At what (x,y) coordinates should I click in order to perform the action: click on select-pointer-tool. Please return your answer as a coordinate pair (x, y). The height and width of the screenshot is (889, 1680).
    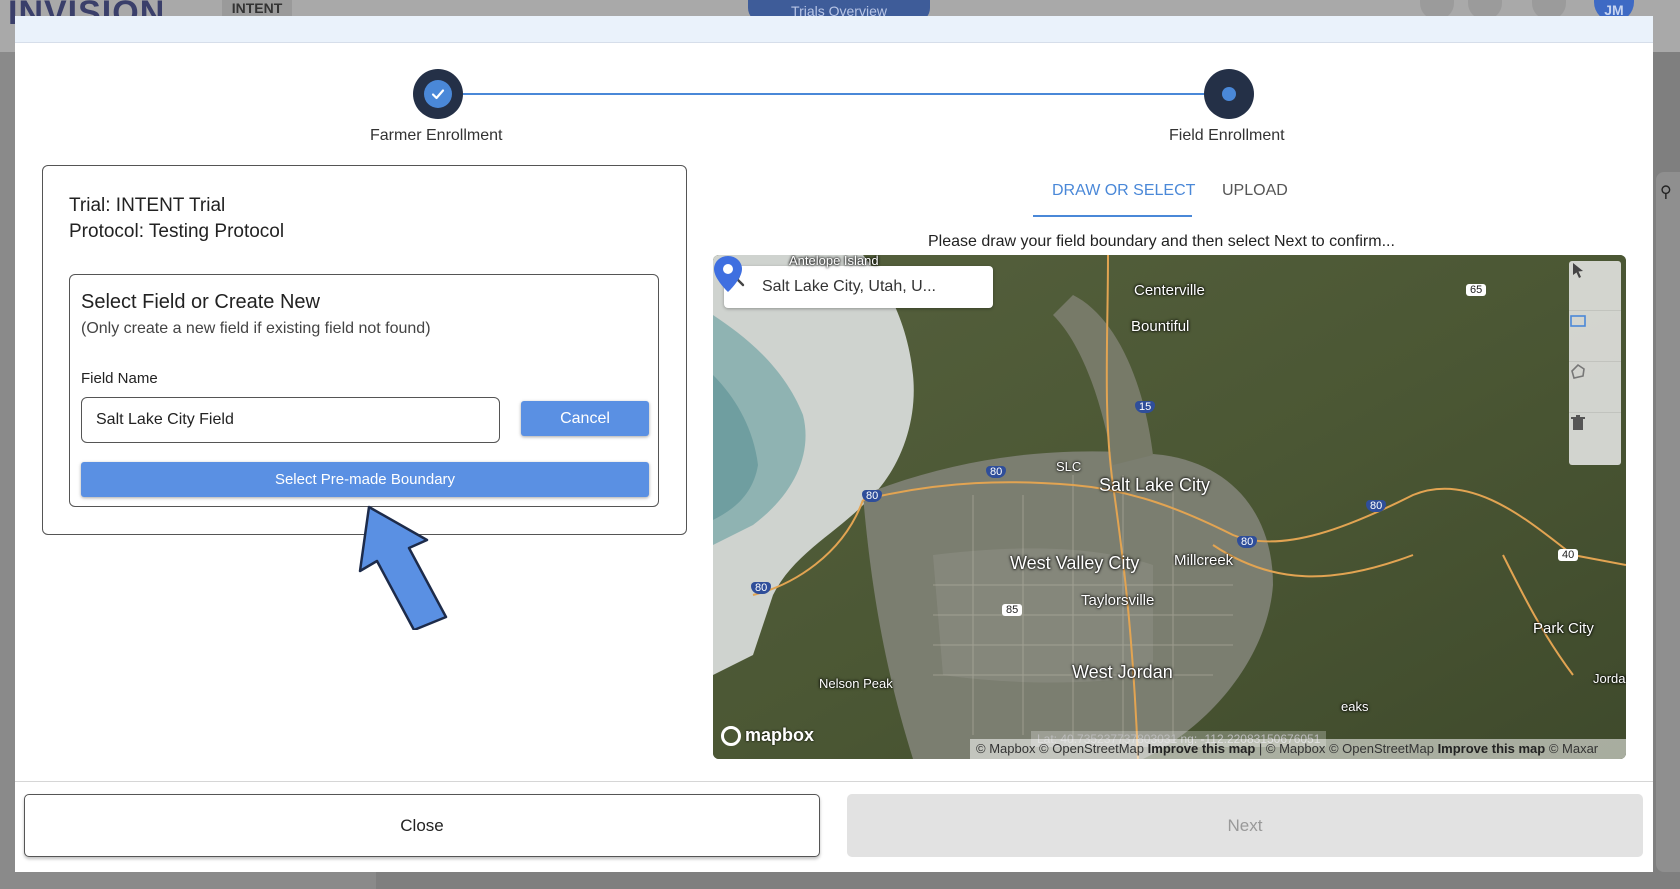
    Looking at the image, I should click on (1595, 286).